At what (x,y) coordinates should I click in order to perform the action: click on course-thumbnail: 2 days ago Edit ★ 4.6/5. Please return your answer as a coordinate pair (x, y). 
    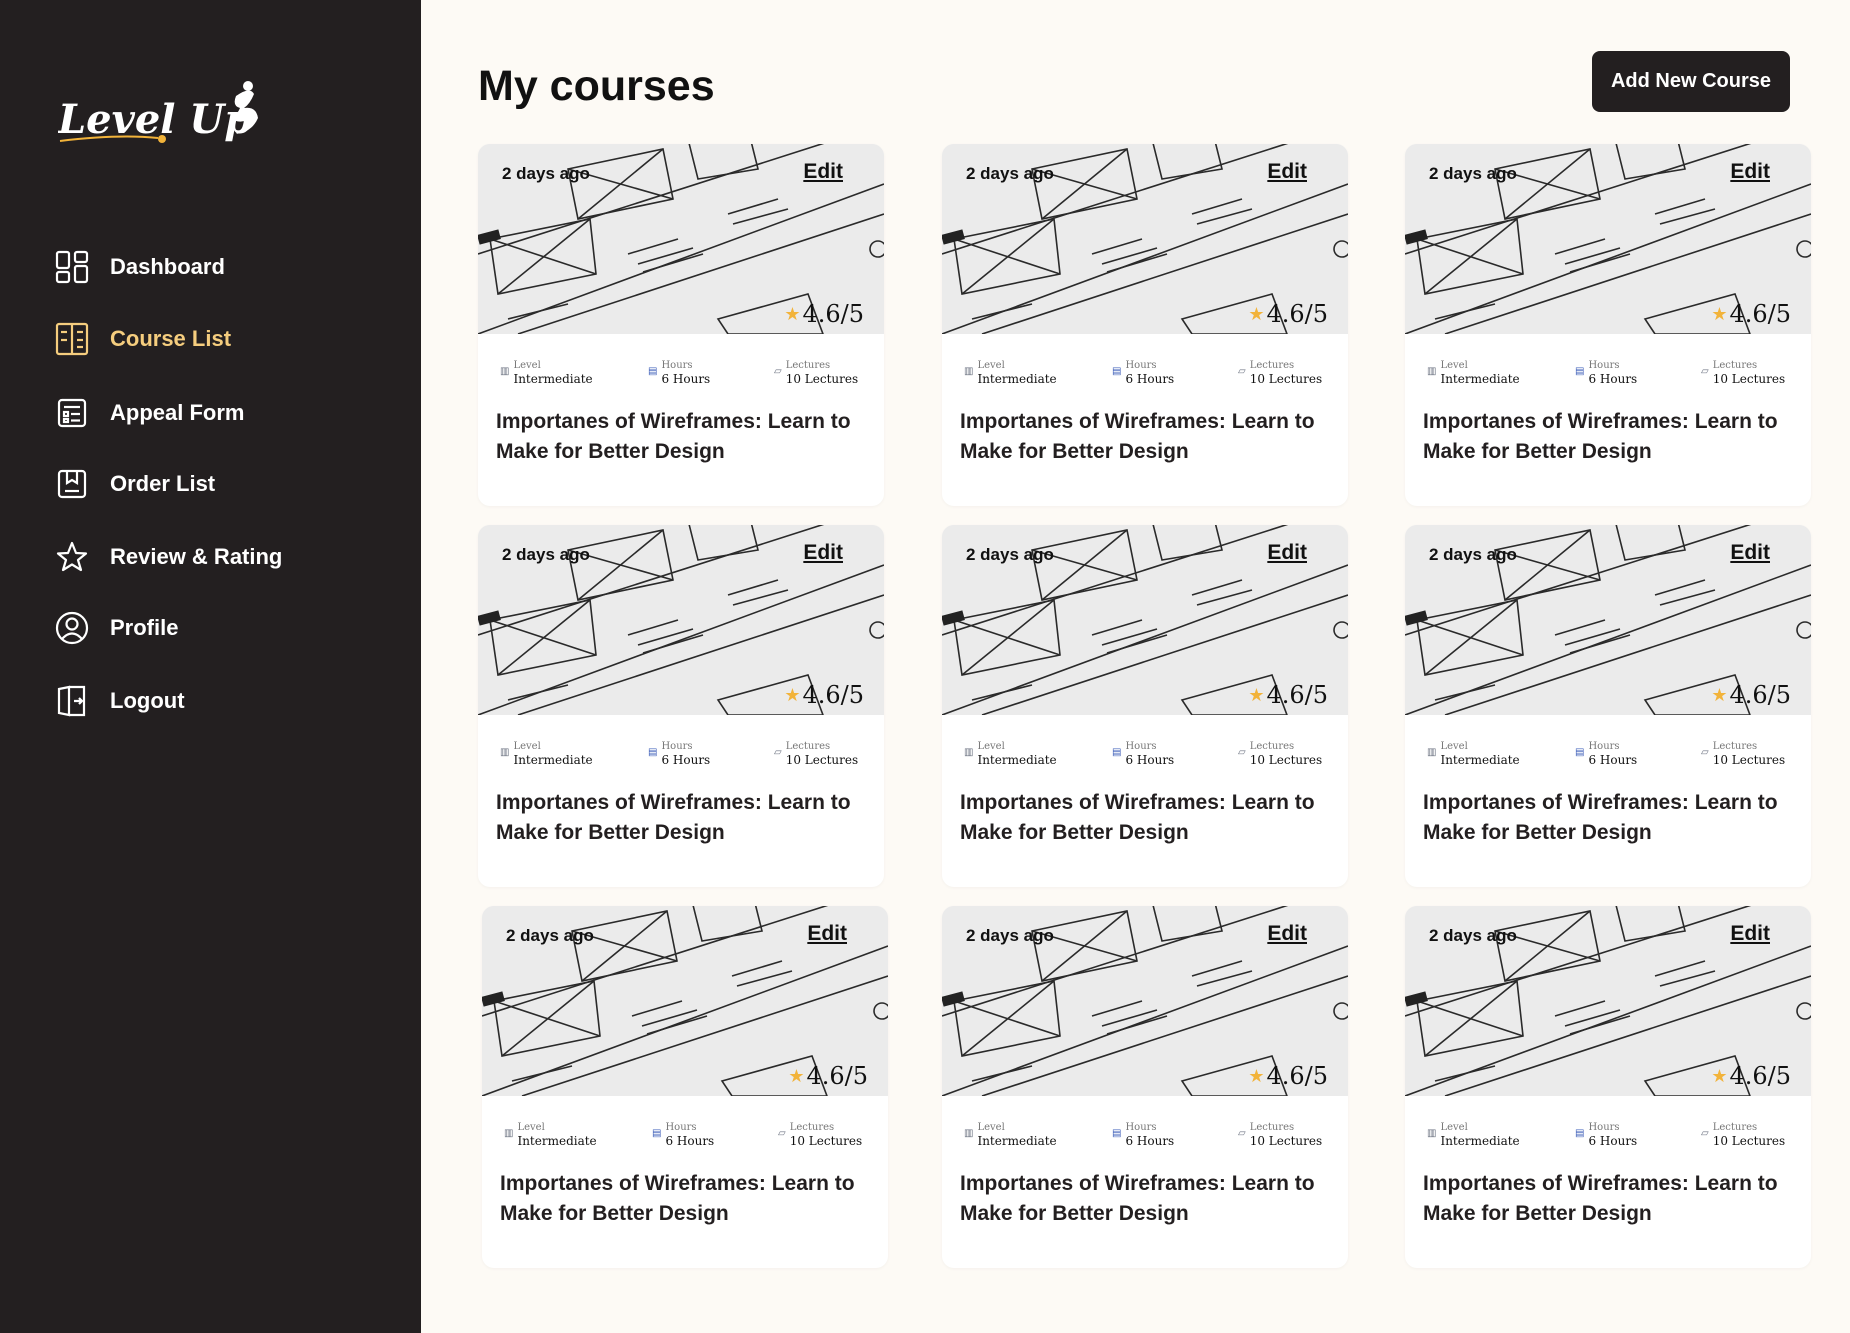
    Looking at the image, I should click on (681, 239).